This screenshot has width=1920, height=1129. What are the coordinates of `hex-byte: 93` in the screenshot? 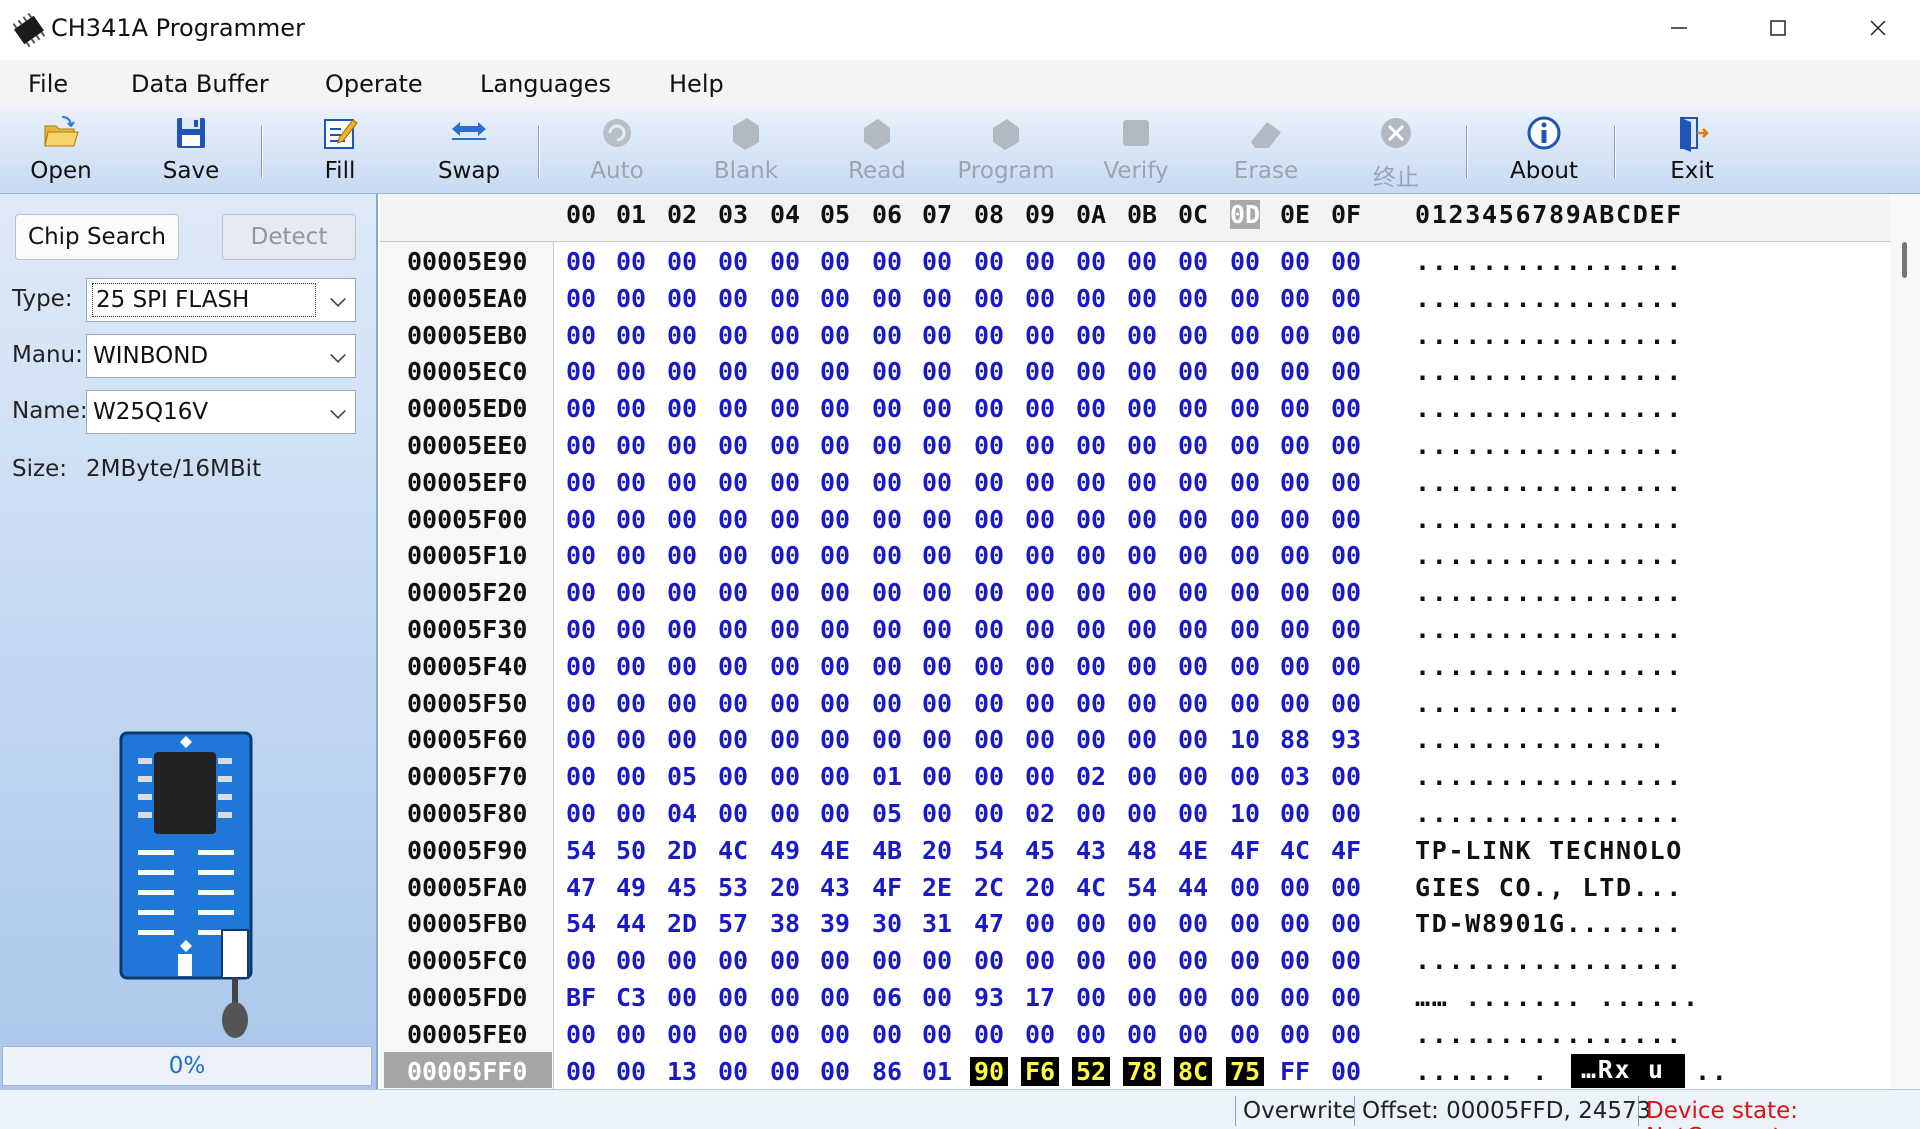 It's located at (989, 997).